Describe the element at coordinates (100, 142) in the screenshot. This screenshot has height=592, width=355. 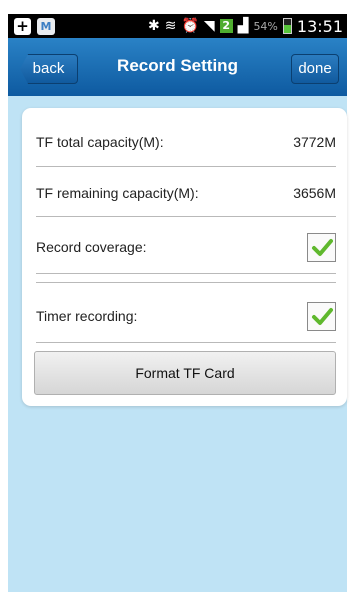
I see `tf-total-capacity-label: TF total capacity(M):` at that location.